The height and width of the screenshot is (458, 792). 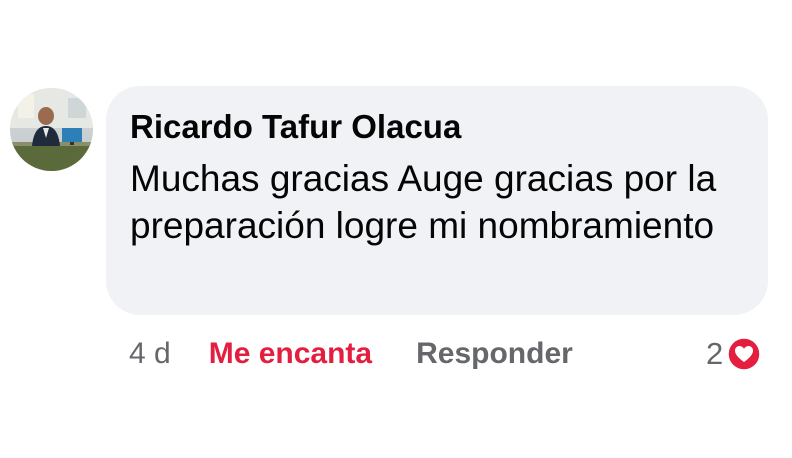 I want to click on comment-actions: 4 d Me encanta Responder, so click(x=351, y=354).